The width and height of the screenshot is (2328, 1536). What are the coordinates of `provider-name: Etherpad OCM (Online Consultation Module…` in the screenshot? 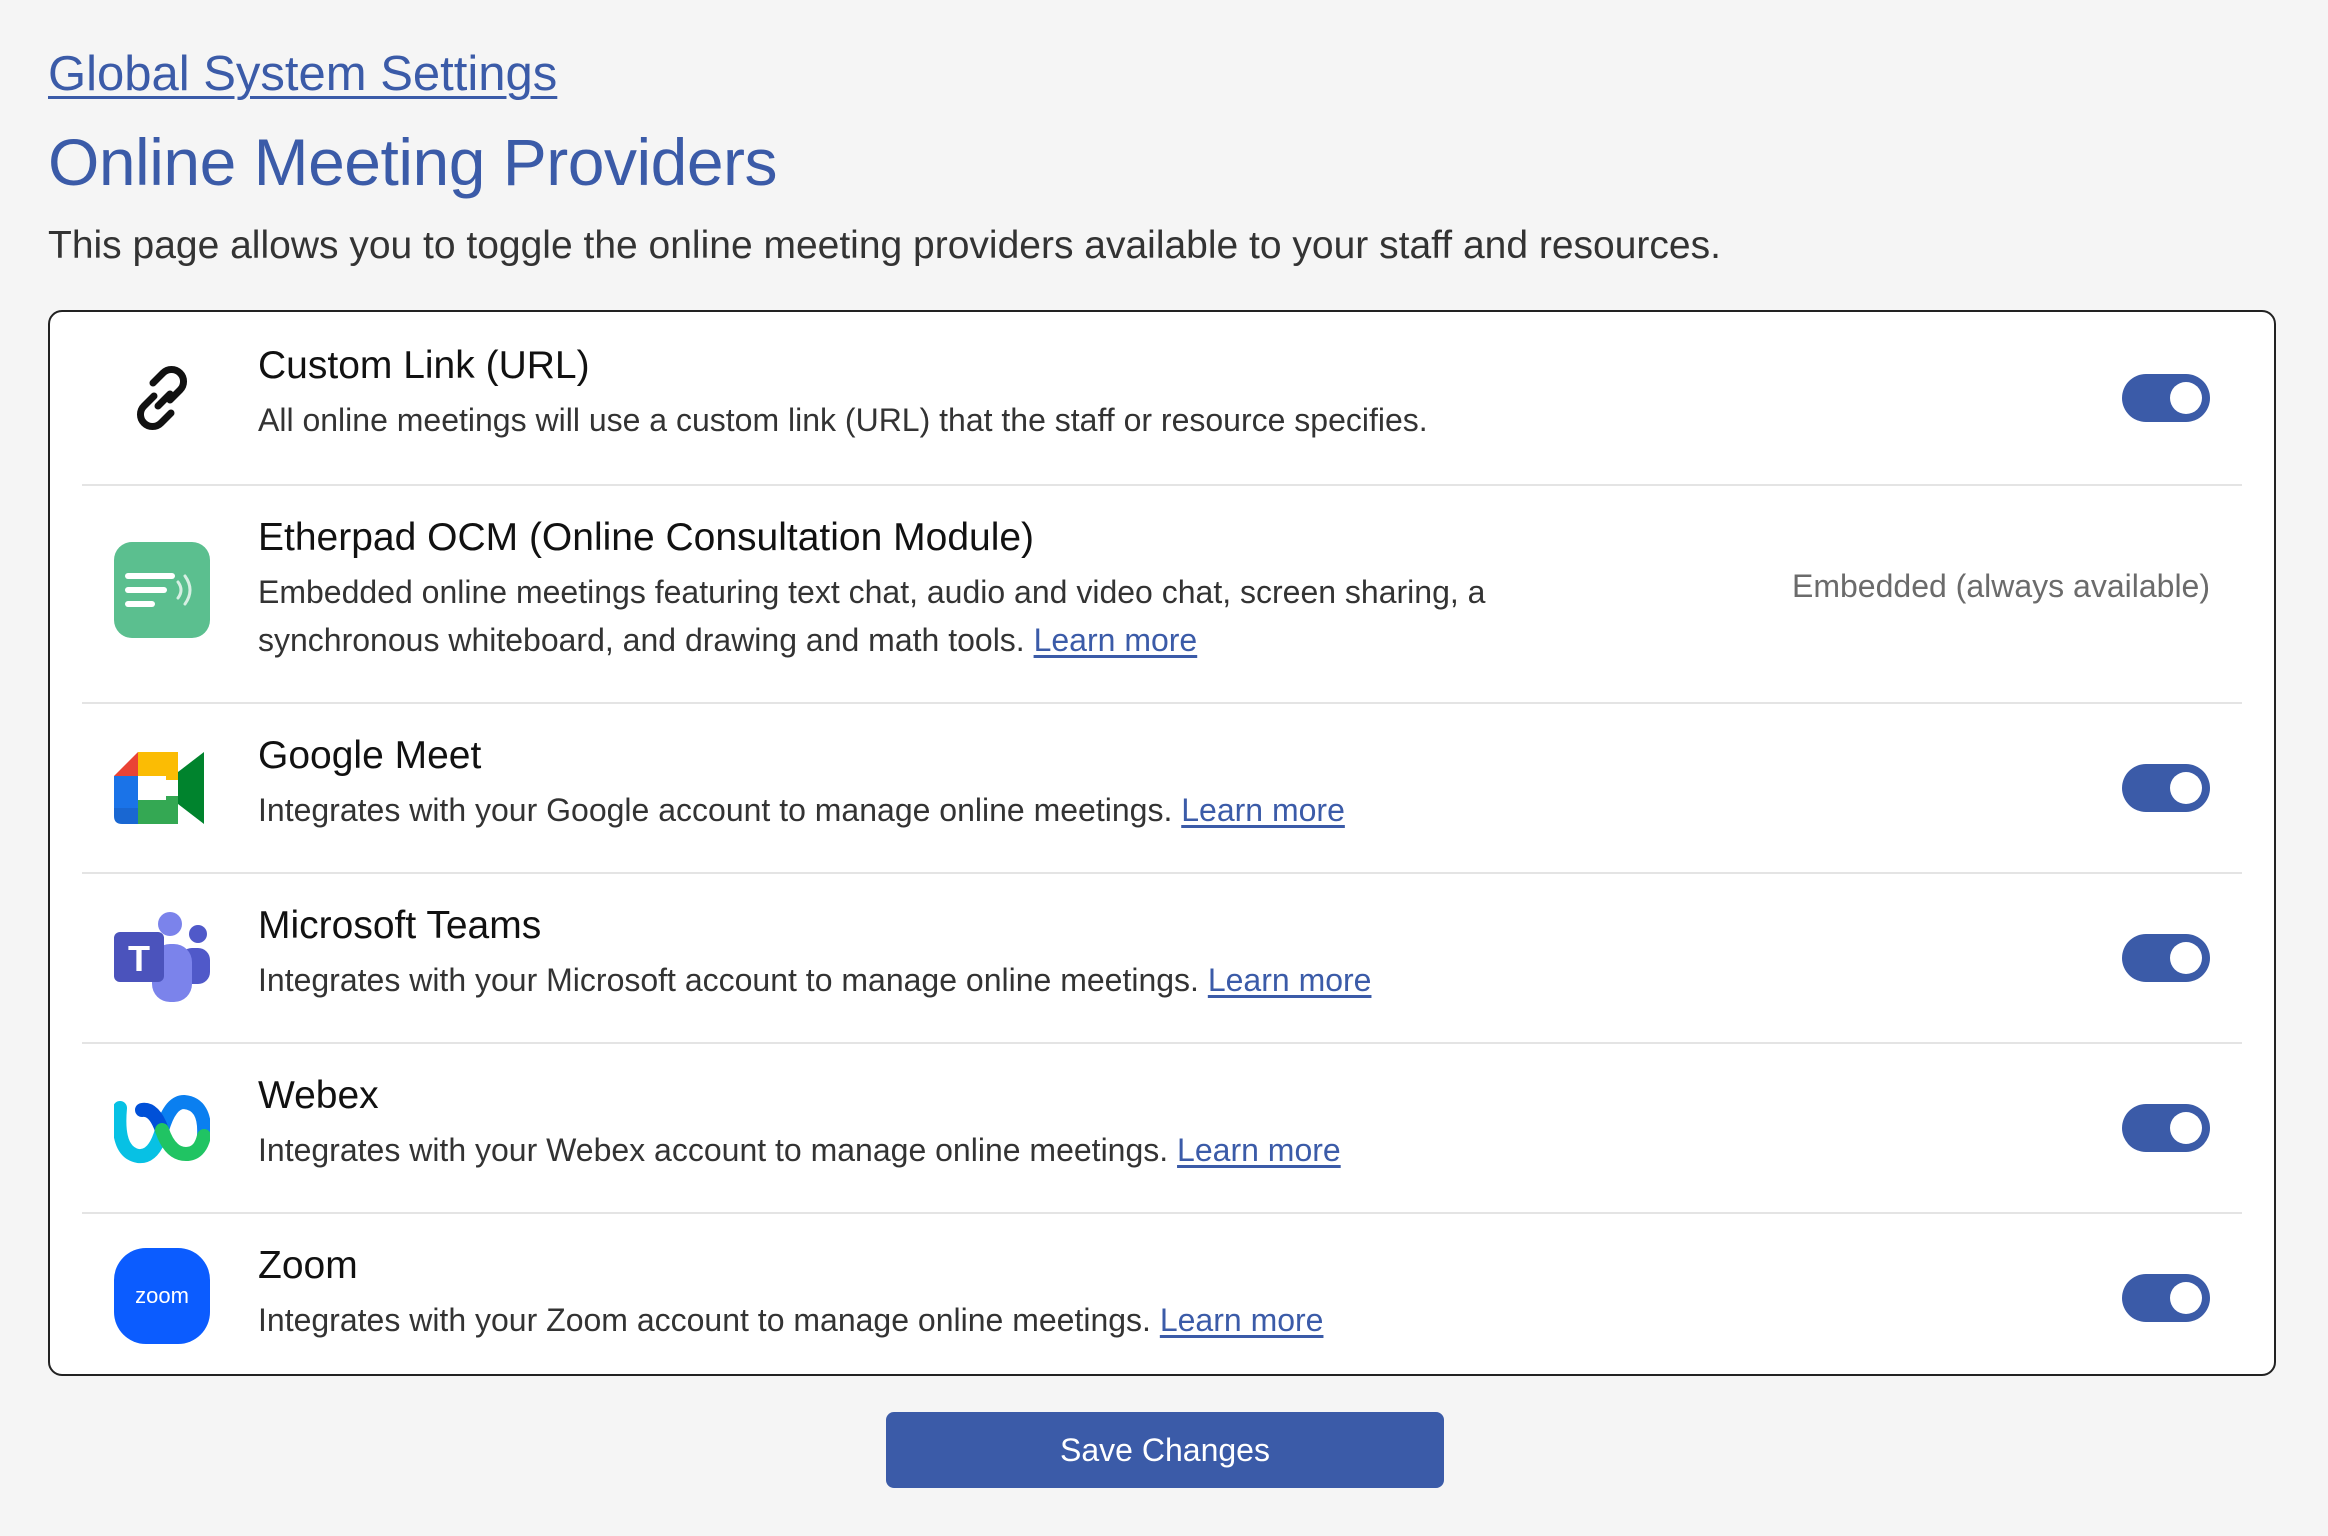 It's located at (646, 537).